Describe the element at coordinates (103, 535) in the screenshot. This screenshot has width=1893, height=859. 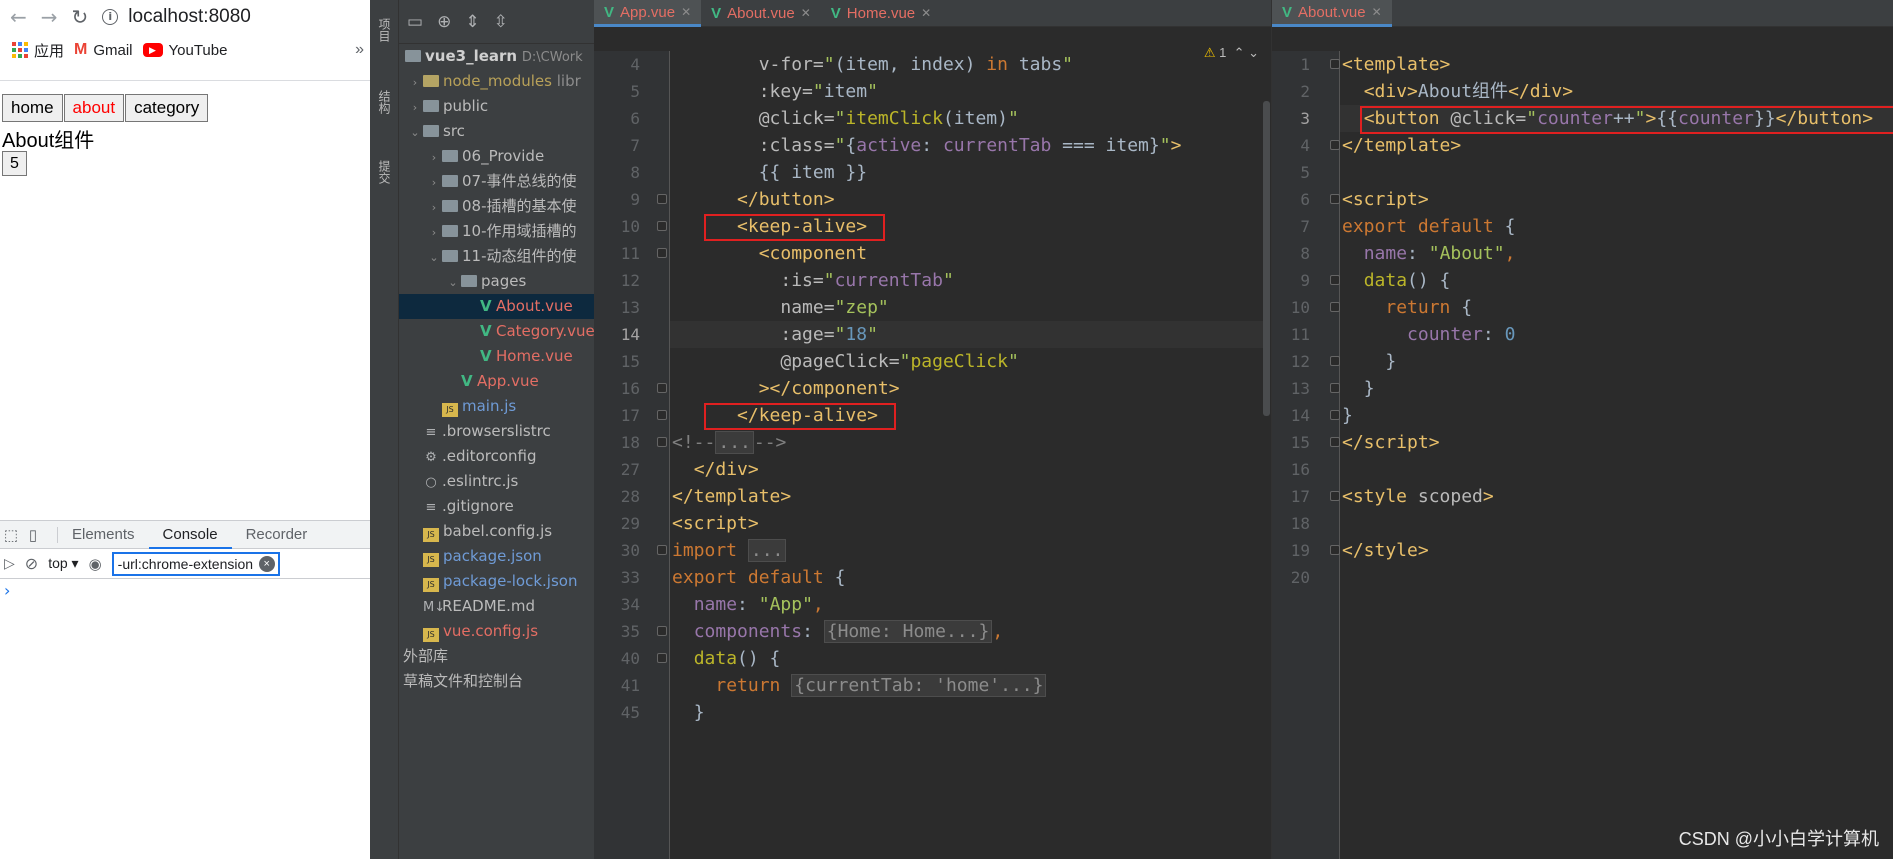
I see `tab-elements: Elements` at that location.